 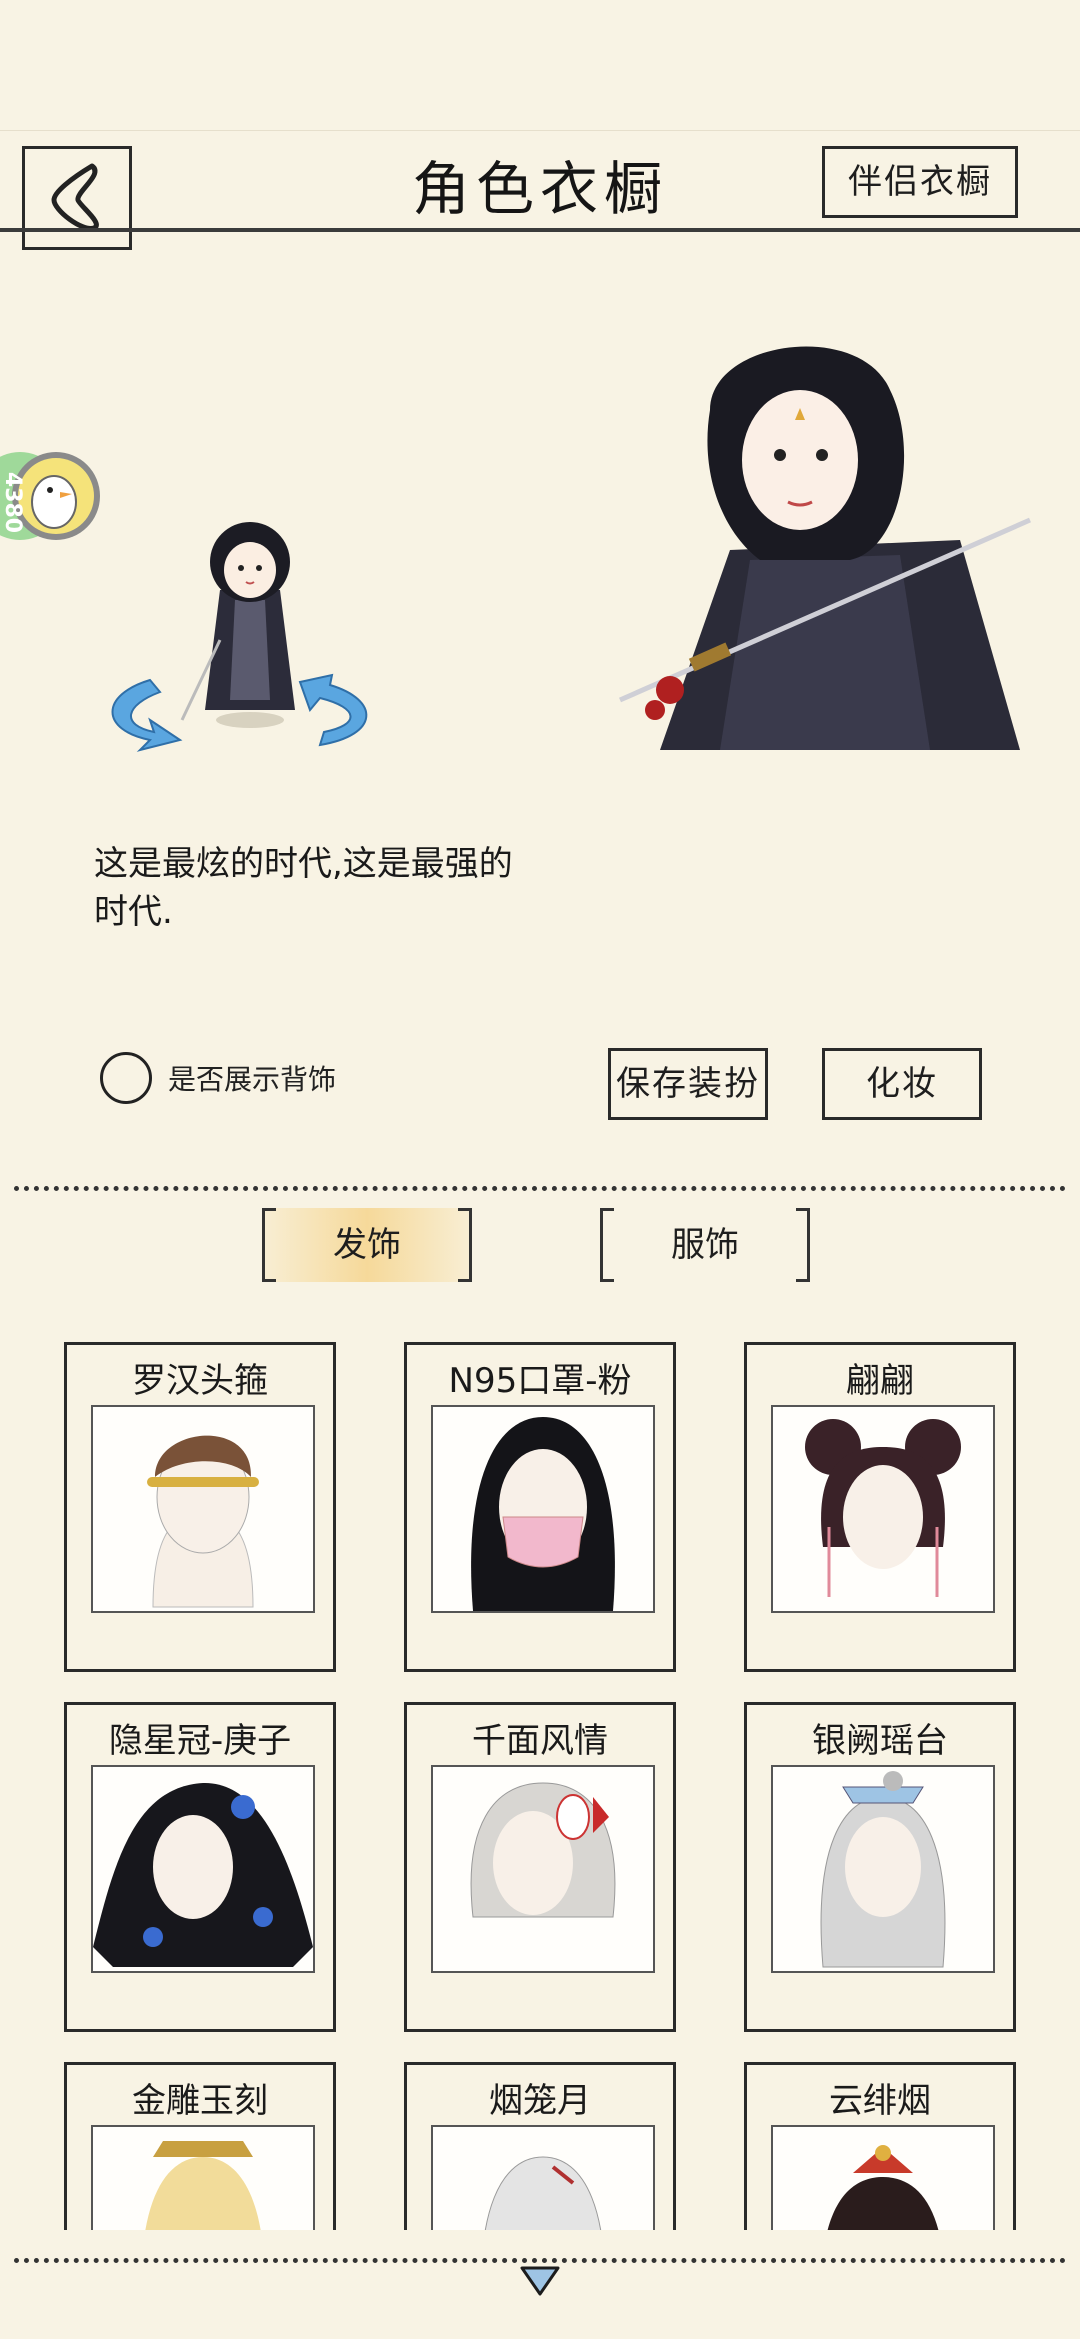 I want to click on item-card: 金雕玉刻, so click(x=200, y=2146).